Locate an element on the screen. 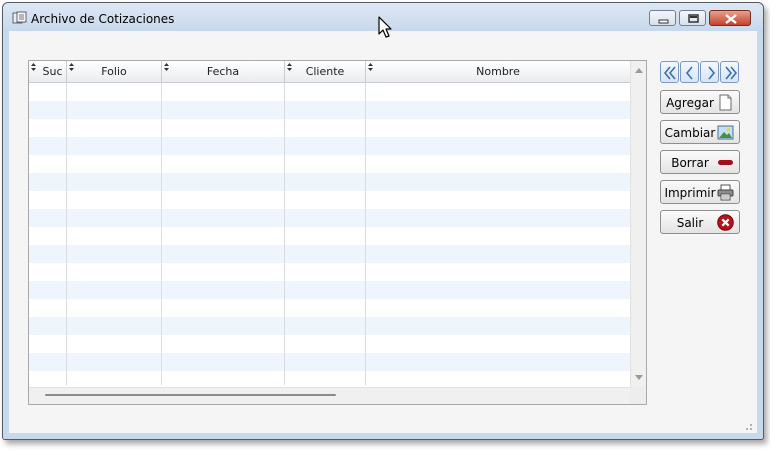 This screenshot has height=450, width=770. column-header-nombre: Nombre is located at coordinates (498, 71).